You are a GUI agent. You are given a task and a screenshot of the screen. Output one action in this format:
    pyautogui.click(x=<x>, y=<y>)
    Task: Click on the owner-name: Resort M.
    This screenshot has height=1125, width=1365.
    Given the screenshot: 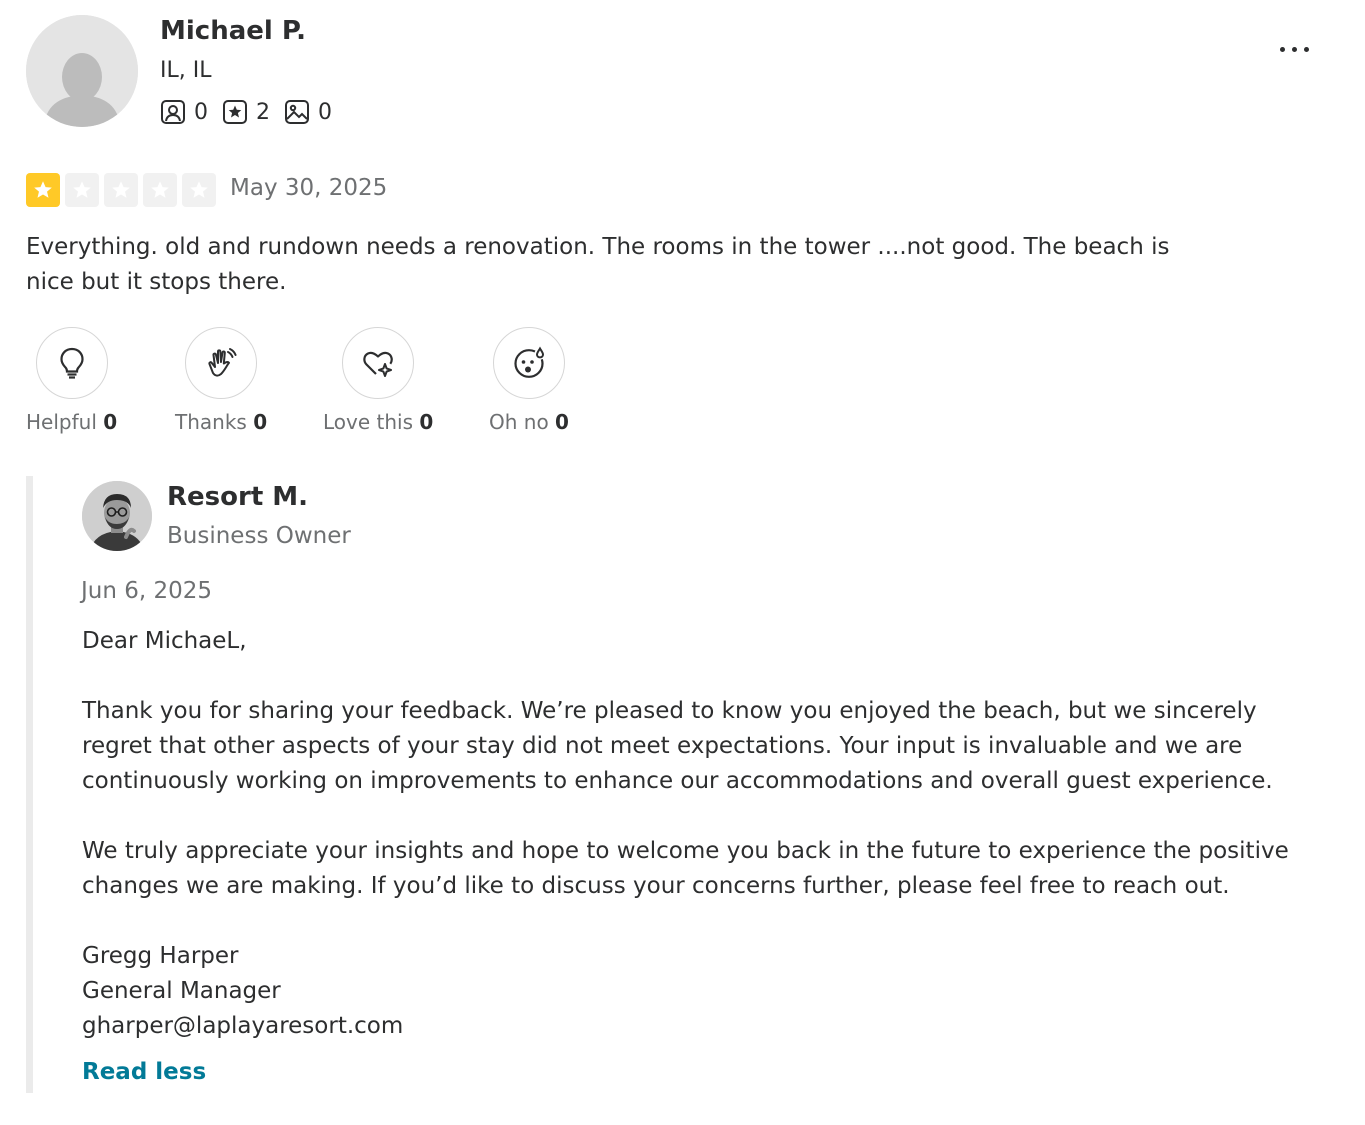 What is the action you would take?
    pyautogui.click(x=238, y=497)
    